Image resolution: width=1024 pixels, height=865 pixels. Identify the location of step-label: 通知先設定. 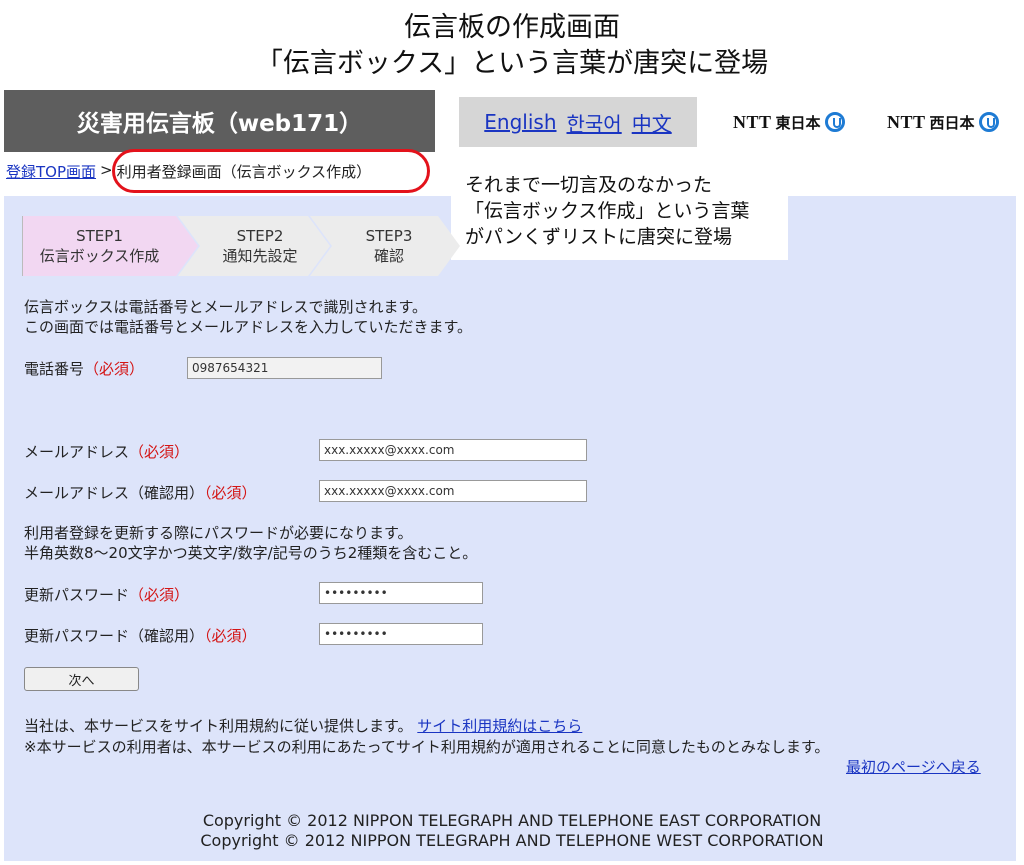
(260, 256).